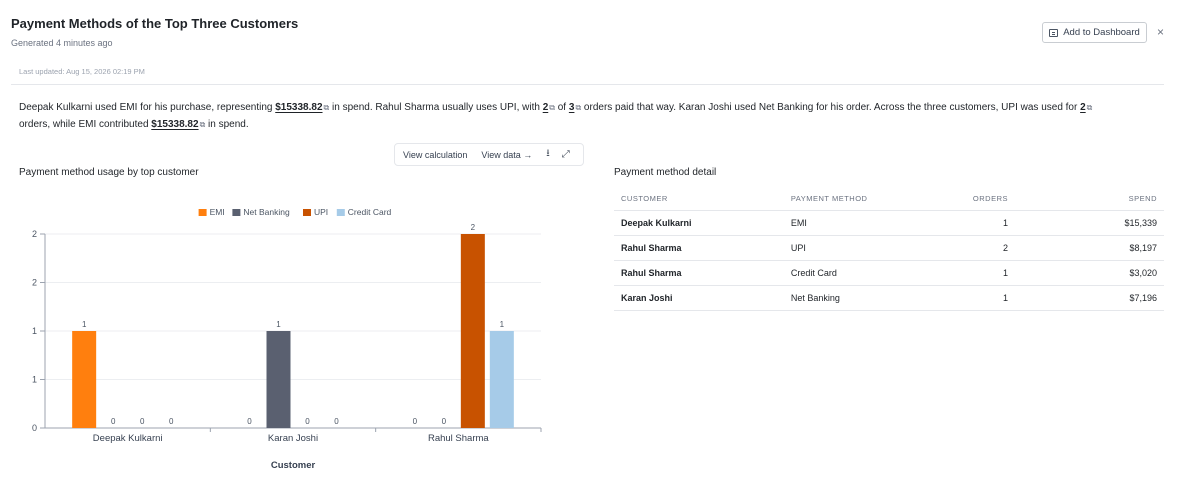  Describe the element at coordinates (293, 438) in the screenshot. I see `x-tick-label: Karan Joshi` at that location.